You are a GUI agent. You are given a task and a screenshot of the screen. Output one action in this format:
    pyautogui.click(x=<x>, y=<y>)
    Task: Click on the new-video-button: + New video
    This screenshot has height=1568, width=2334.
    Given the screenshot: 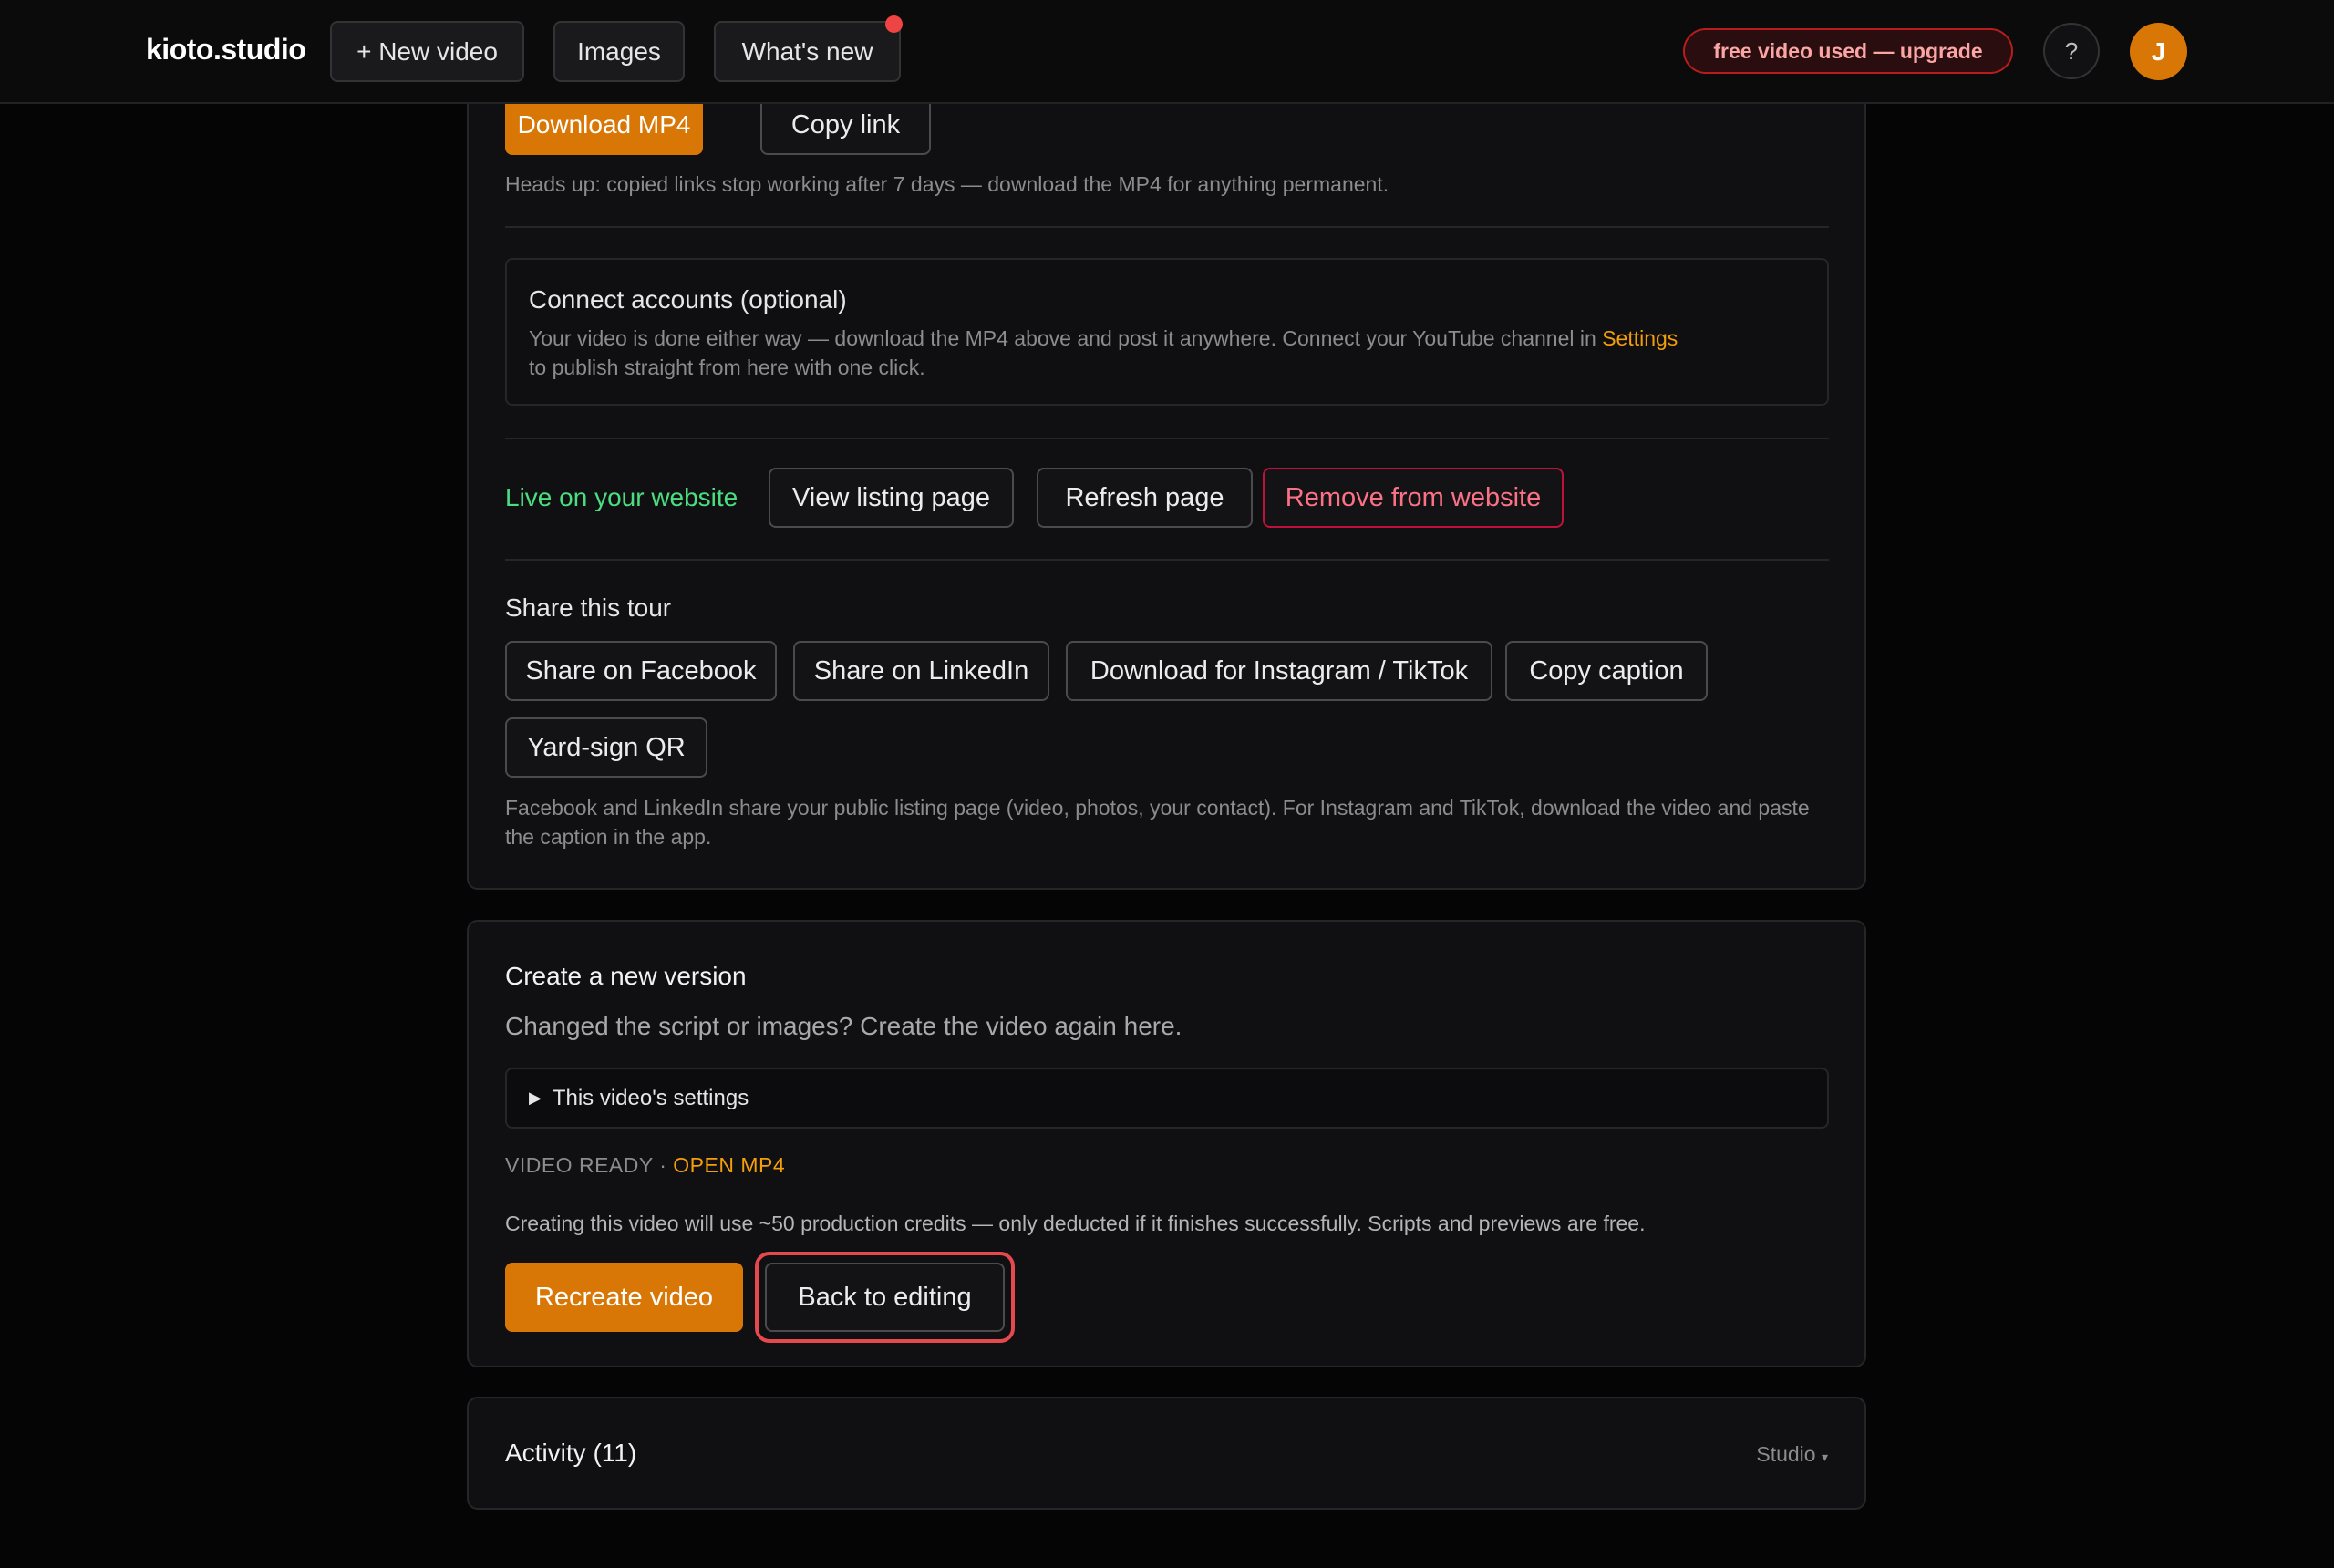 What is the action you would take?
    pyautogui.click(x=427, y=51)
    